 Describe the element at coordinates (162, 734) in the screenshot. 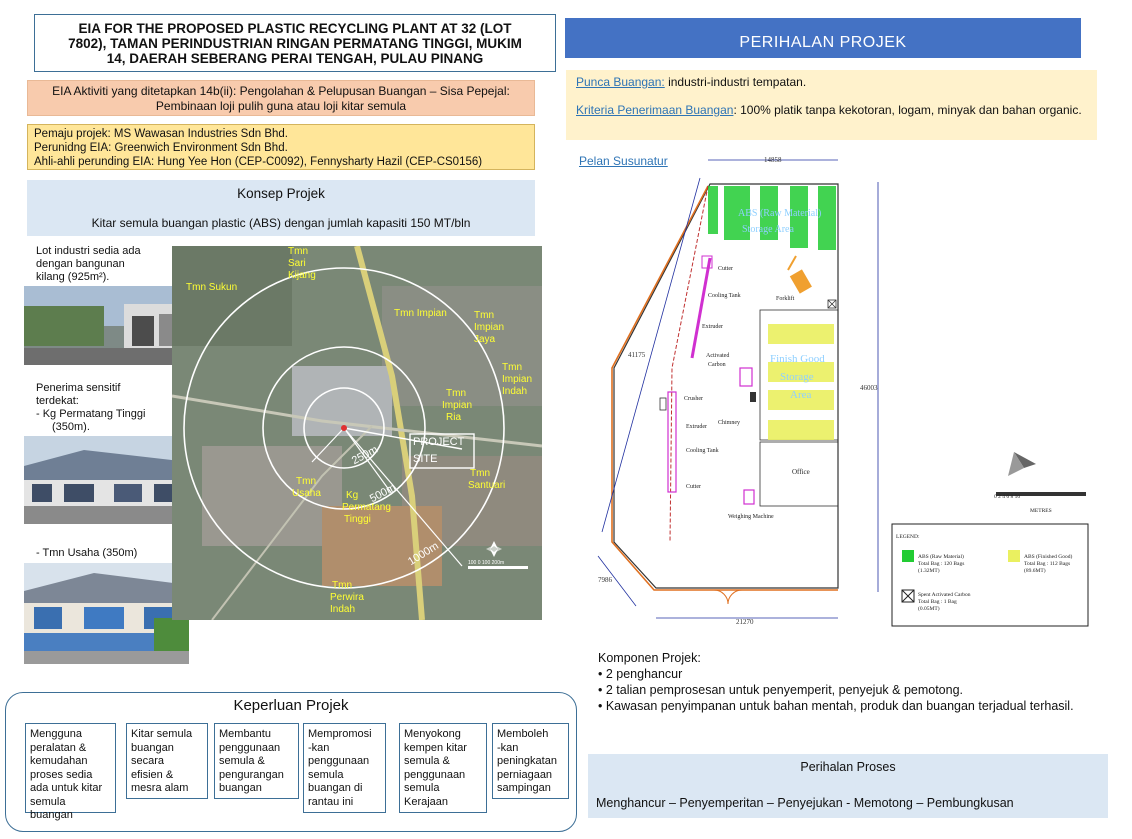

I see `keperluan-line: Kitar semula` at that location.